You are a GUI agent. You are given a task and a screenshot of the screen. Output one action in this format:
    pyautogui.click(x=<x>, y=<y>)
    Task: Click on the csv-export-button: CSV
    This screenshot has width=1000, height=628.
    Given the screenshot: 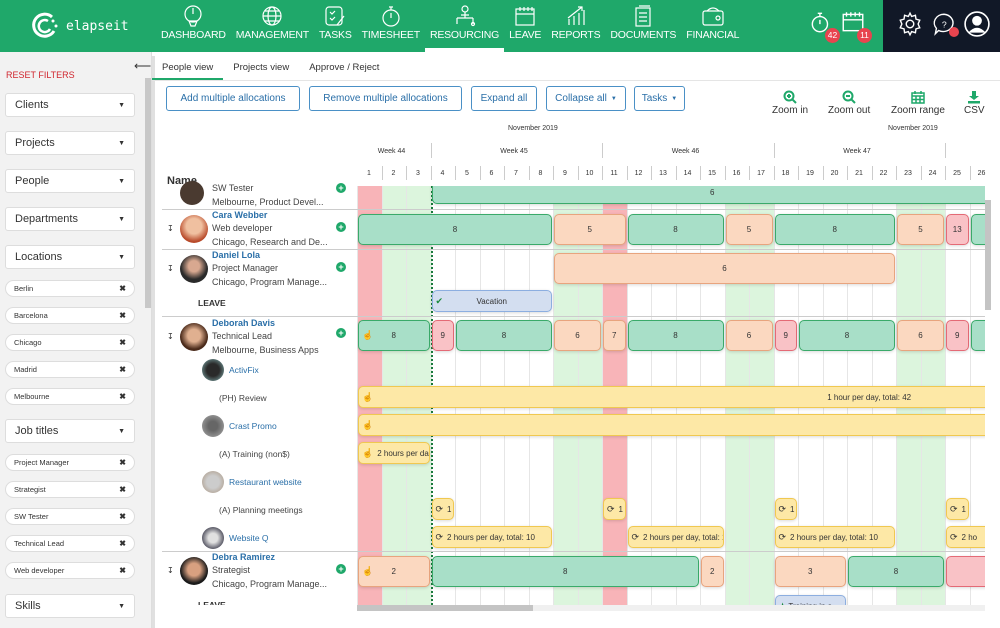 What is the action you would take?
    pyautogui.click(x=974, y=103)
    